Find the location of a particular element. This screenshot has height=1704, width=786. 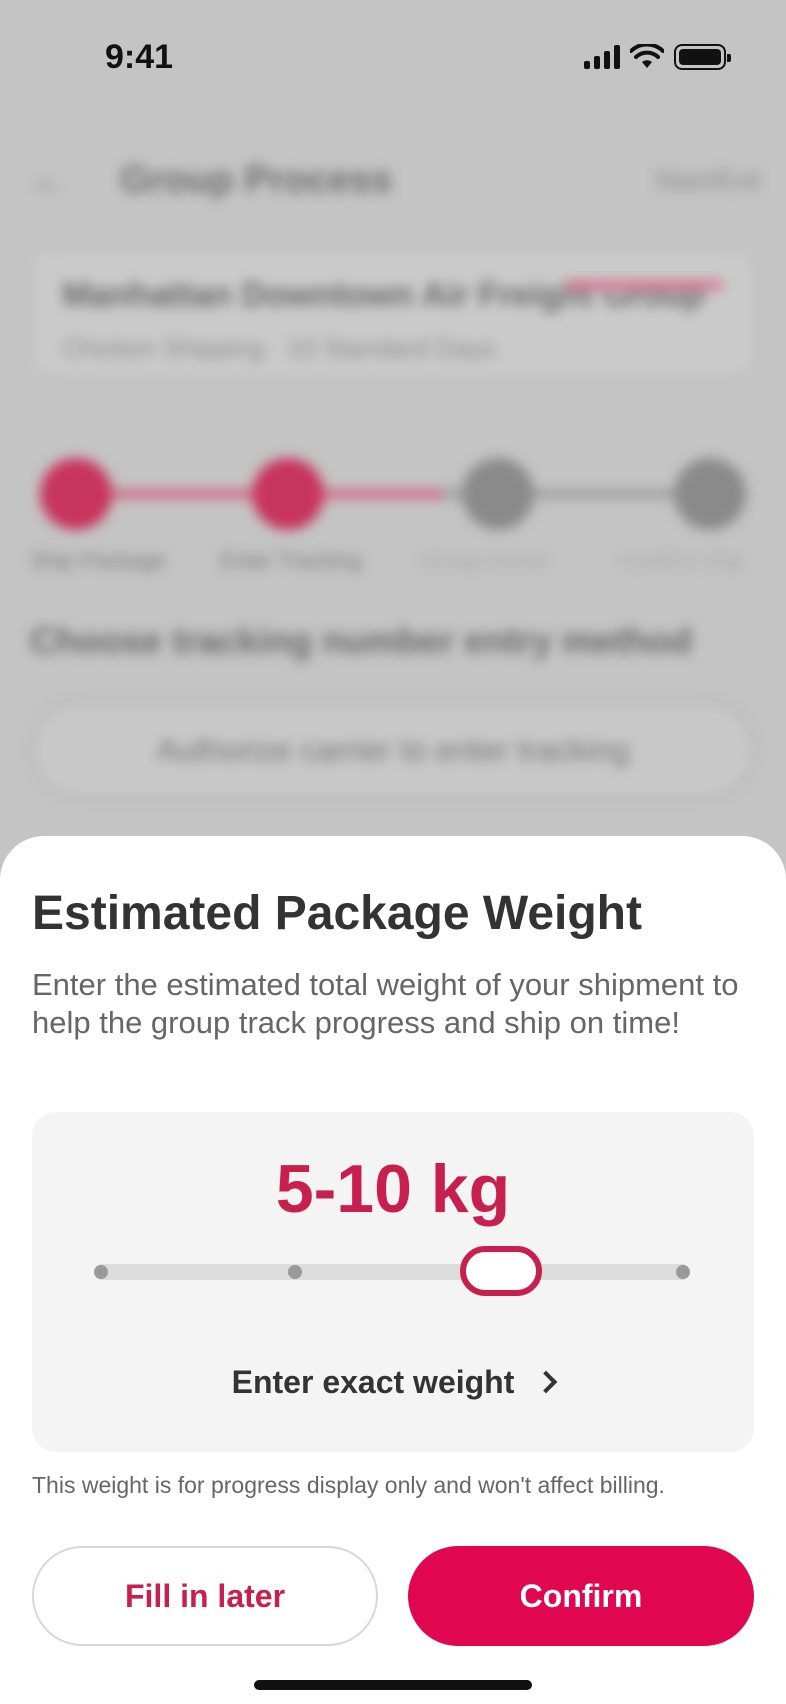

background-action: Start/Exit is located at coordinates (707, 179).